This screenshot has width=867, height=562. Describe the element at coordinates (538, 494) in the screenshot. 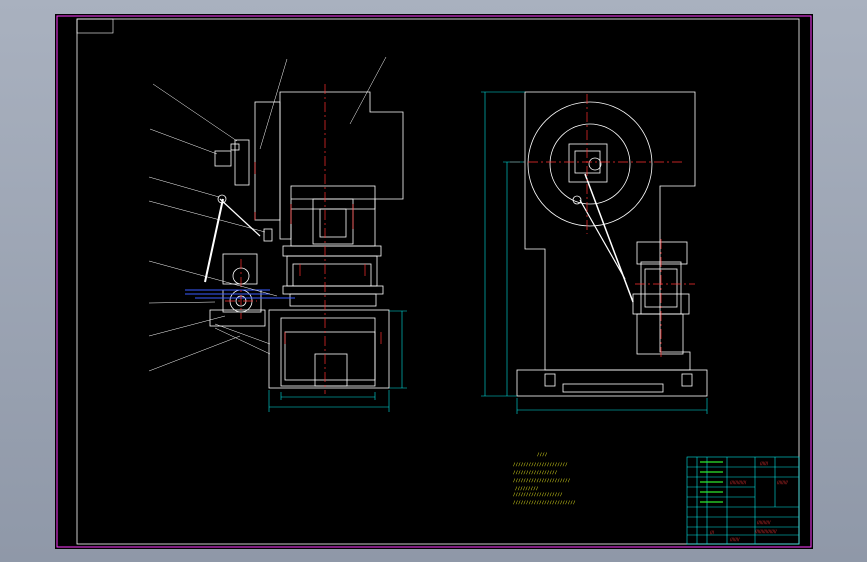

I see `note-line-5: ///////////////////` at that location.